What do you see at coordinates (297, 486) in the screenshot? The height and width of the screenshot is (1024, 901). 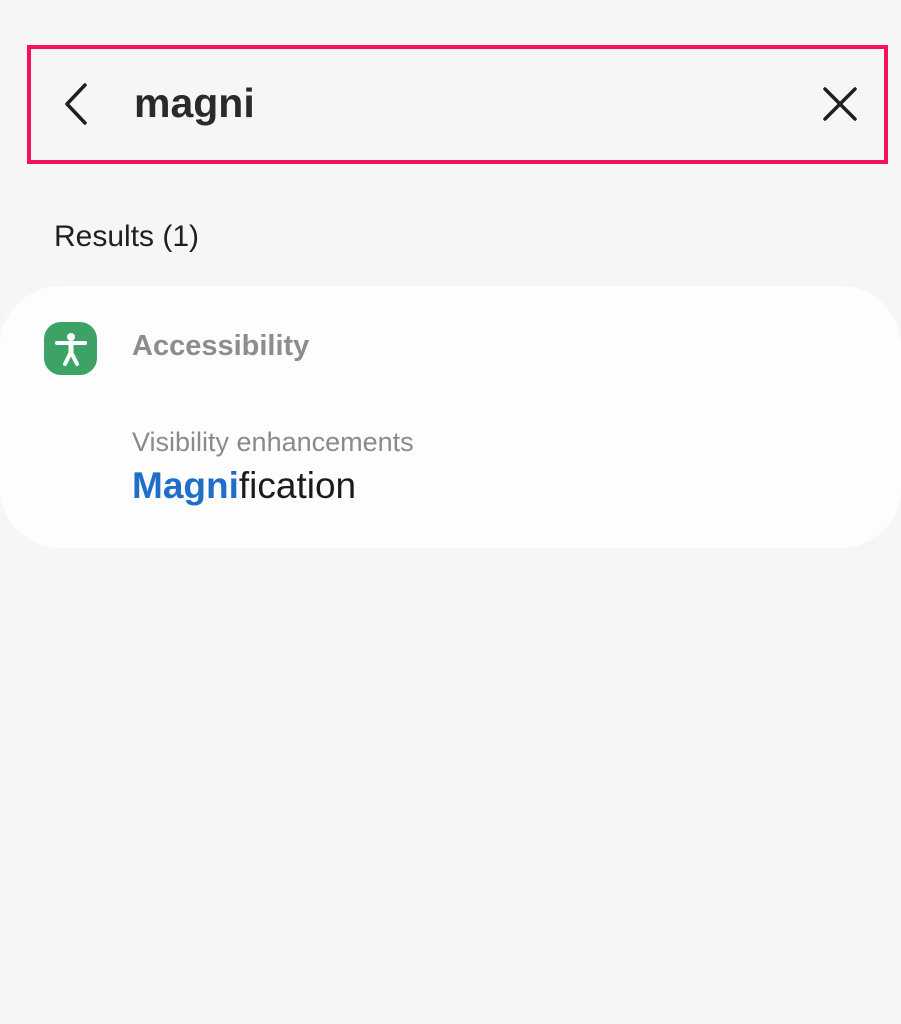 I see `result-name-rest: fication` at bounding box center [297, 486].